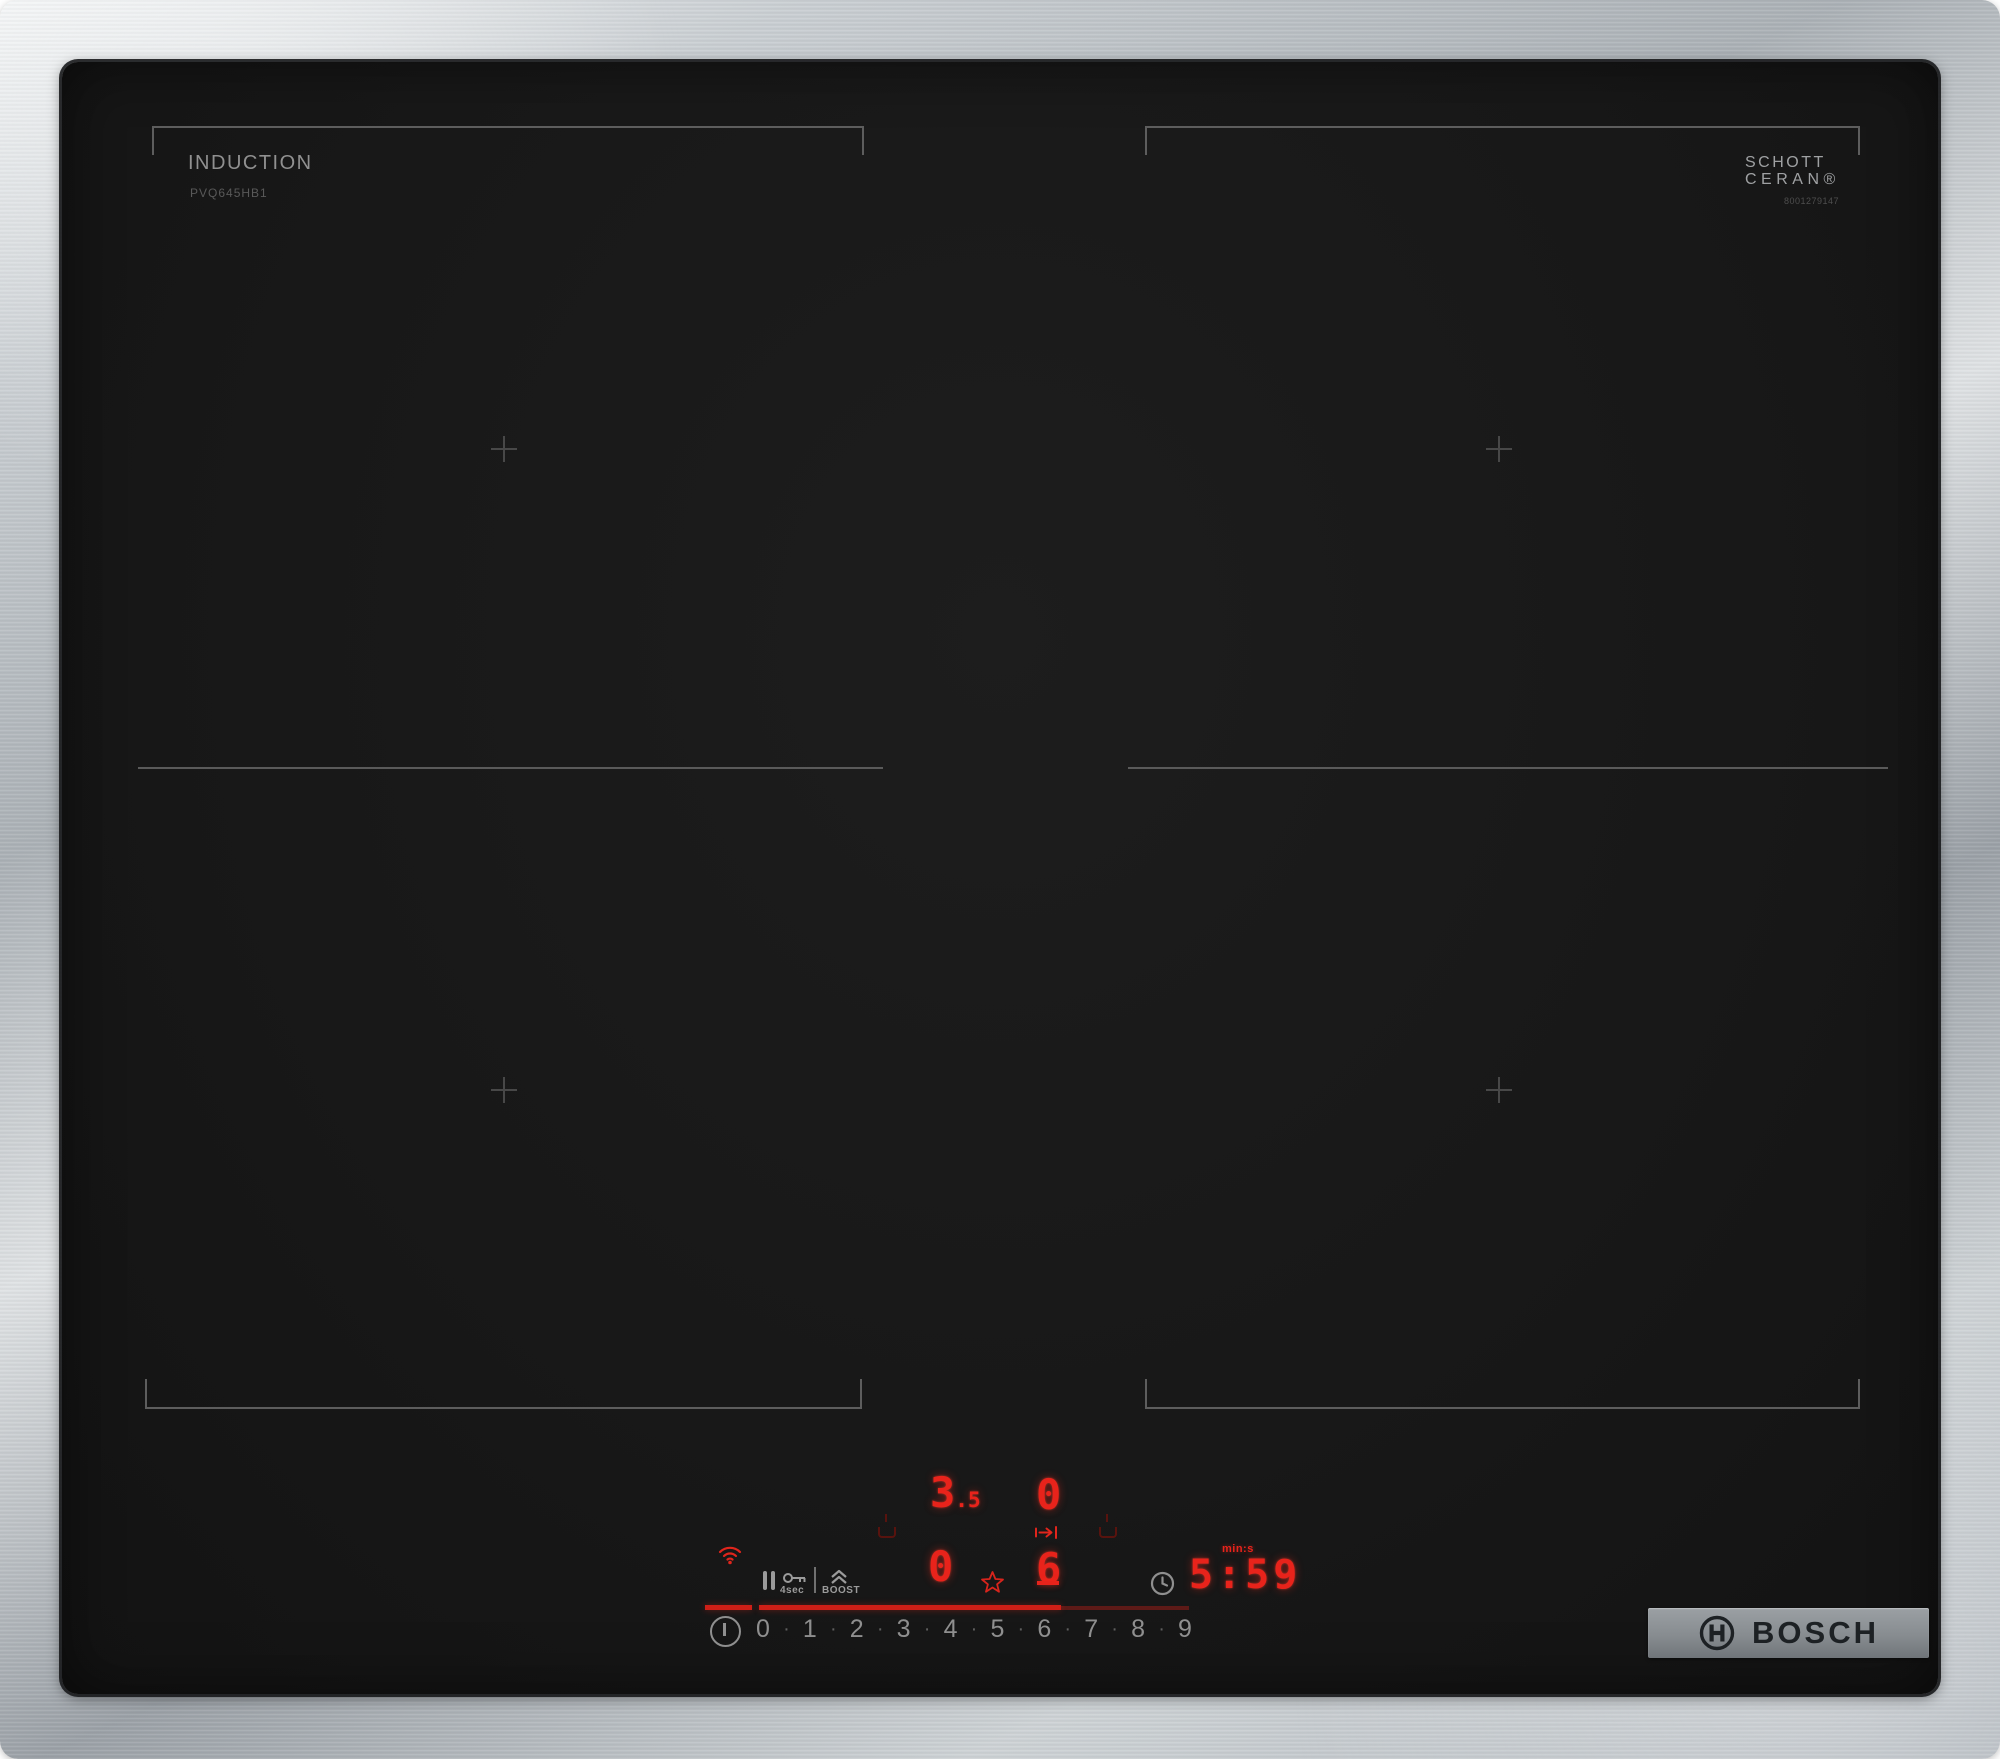 The image size is (2000, 1759). What do you see at coordinates (910, 1607) in the screenshot?
I see `slider-bar-active` at bounding box center [910, 1607].